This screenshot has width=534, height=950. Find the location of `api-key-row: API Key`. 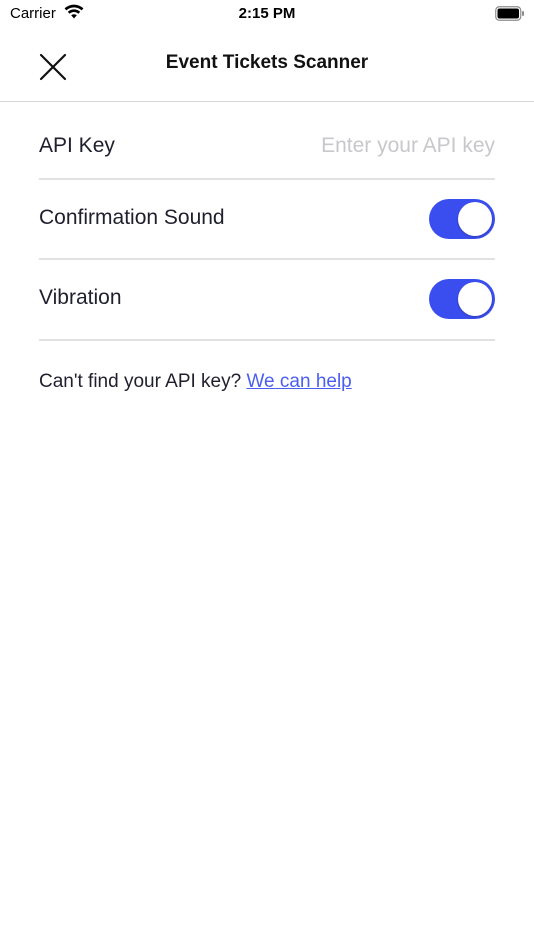

api-key-row: API Key is located at coordinates (267, 145).